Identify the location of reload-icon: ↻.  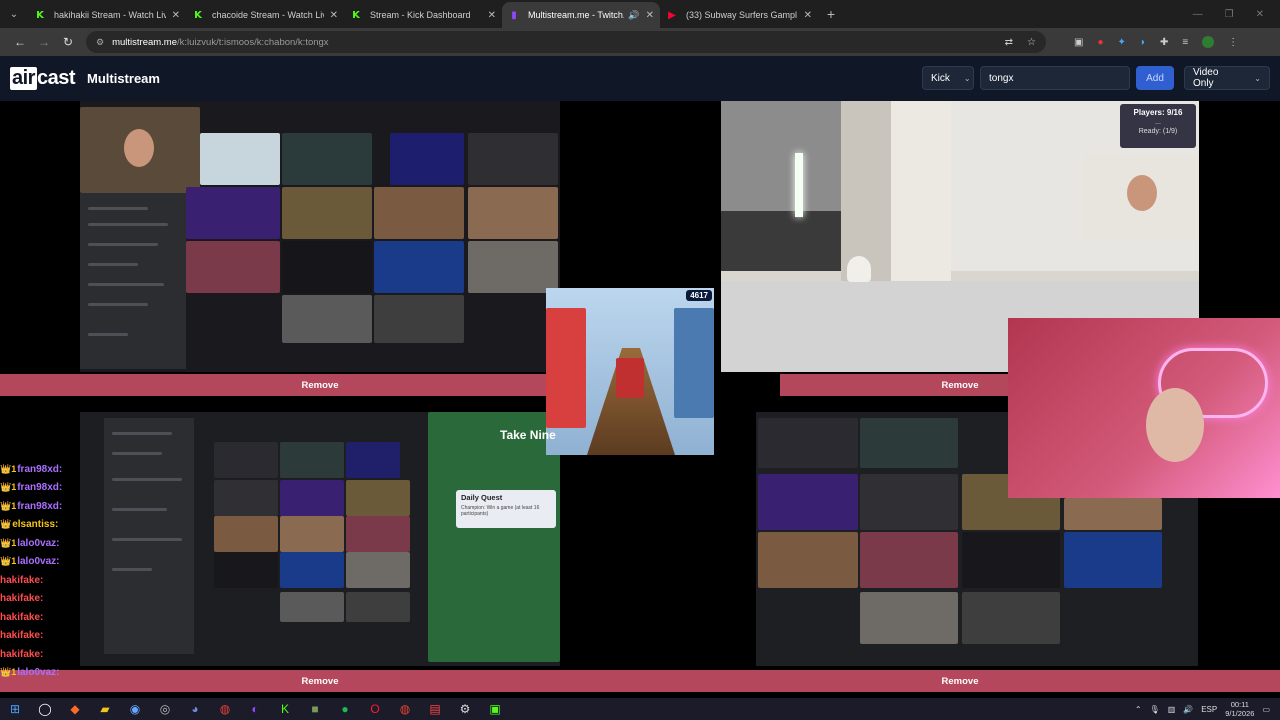
(68, 42).